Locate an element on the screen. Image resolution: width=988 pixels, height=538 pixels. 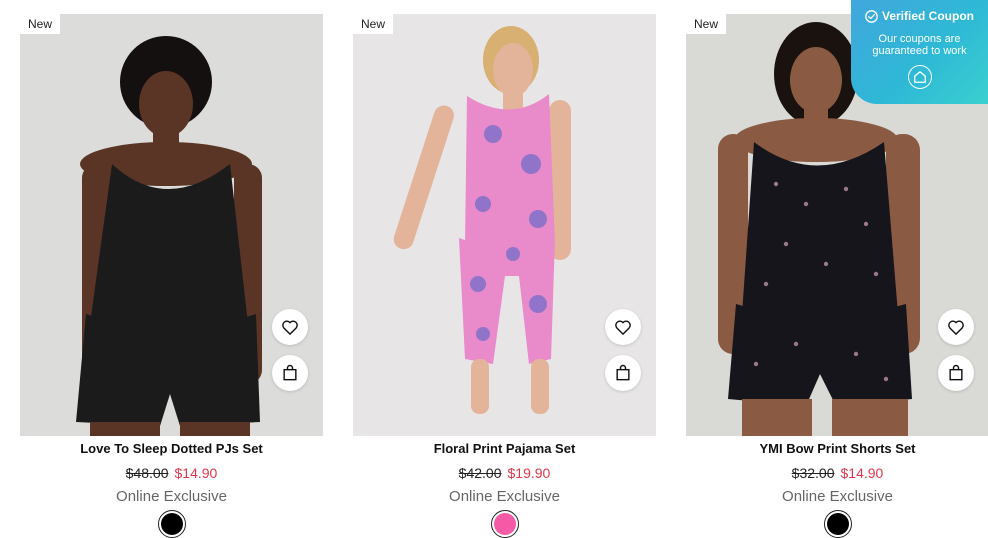
check-circle-icon is located at coordinates (871, 16).